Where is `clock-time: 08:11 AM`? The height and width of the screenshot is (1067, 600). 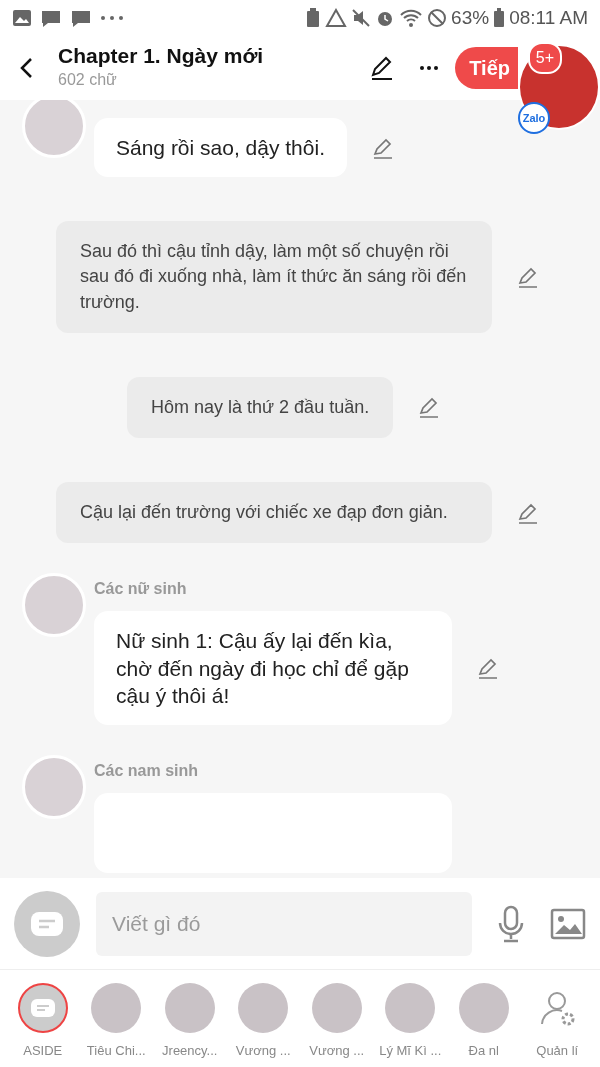
clock-time: 08:11 AM is located at coordinates (548, 17).